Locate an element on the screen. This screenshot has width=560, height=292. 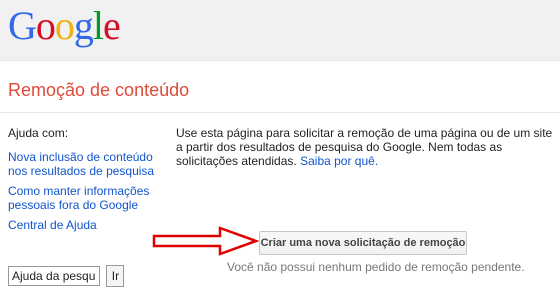
create-removal-request-button: Criar uma nova solicitação de remoção is located at coordinates (363, 243).